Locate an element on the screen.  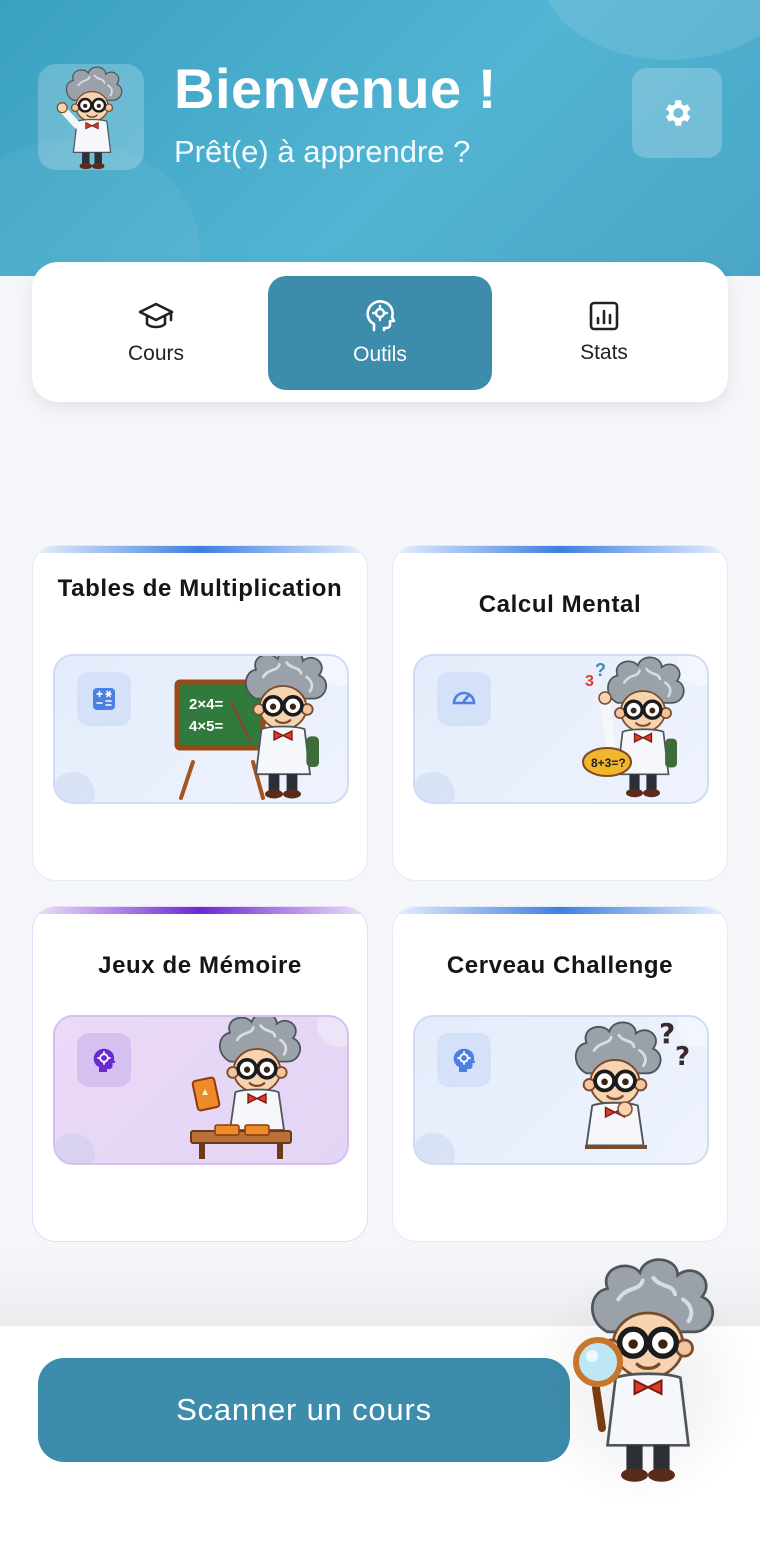
professor-cards-icon is located at coordinates (246, 1088).